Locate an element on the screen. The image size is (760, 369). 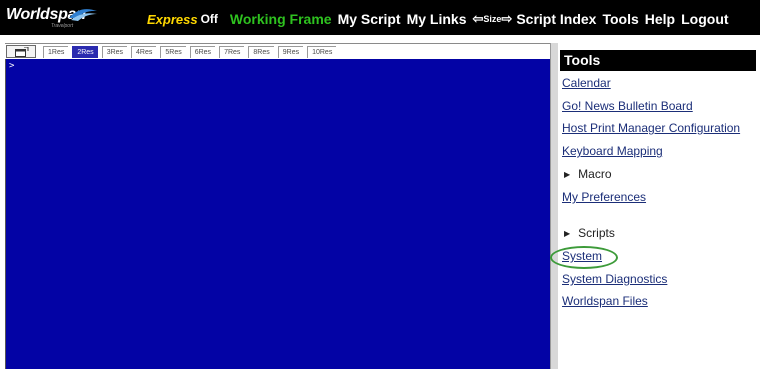
tool-link-go-news: Go! News Bulletin Board is located at coordinates (627, 106).